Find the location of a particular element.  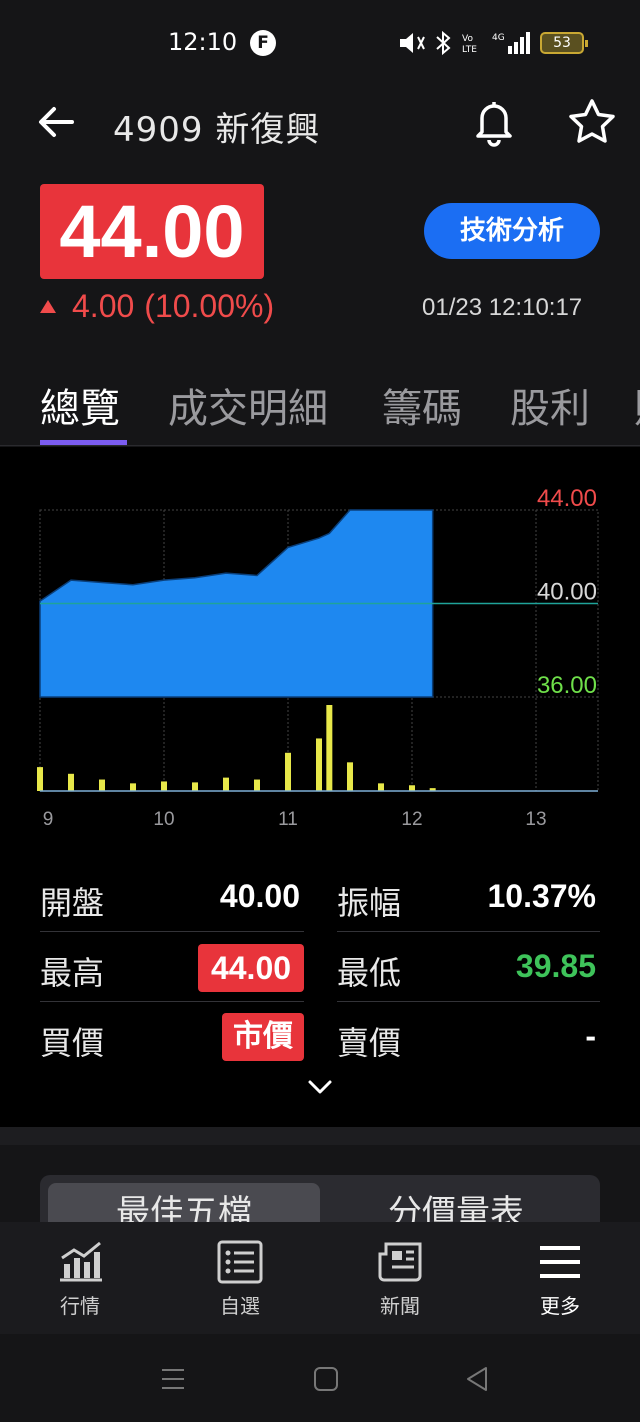

tab-bar: 總覽 成交明細 籌碼 股利 財 is located at coordinates (320, 403).